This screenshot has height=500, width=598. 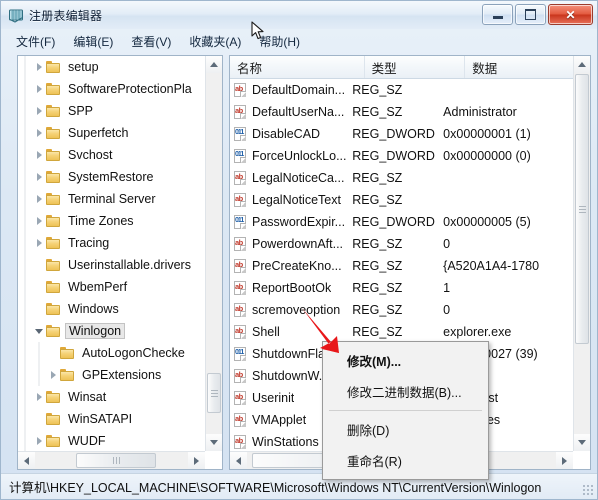 I want to click on context-rename: 重命名(R), so click(x=405, y=460).